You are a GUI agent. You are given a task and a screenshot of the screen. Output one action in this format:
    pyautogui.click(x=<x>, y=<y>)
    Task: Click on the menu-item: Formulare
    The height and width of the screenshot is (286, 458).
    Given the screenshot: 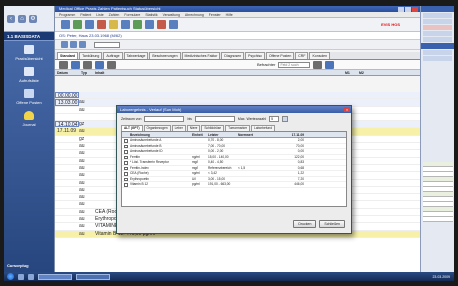 What is the action you would take?
    pyautogui.click(x=132, y=14)
    